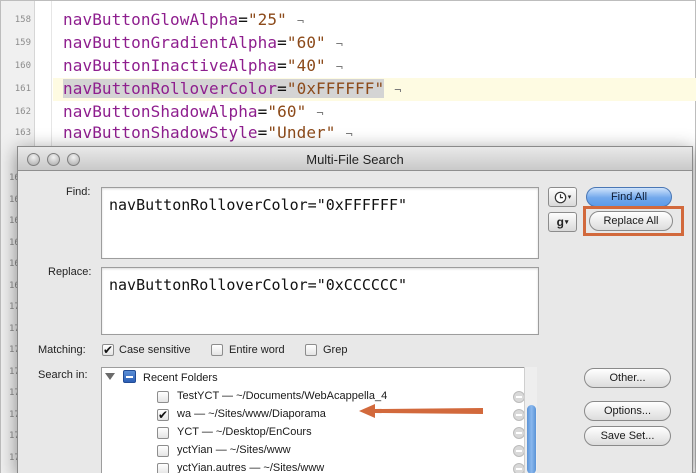 Image resolution: width=696 pixels, height=473 pixels. I want to click on annotation-arrow-icon, so click(421, 411).